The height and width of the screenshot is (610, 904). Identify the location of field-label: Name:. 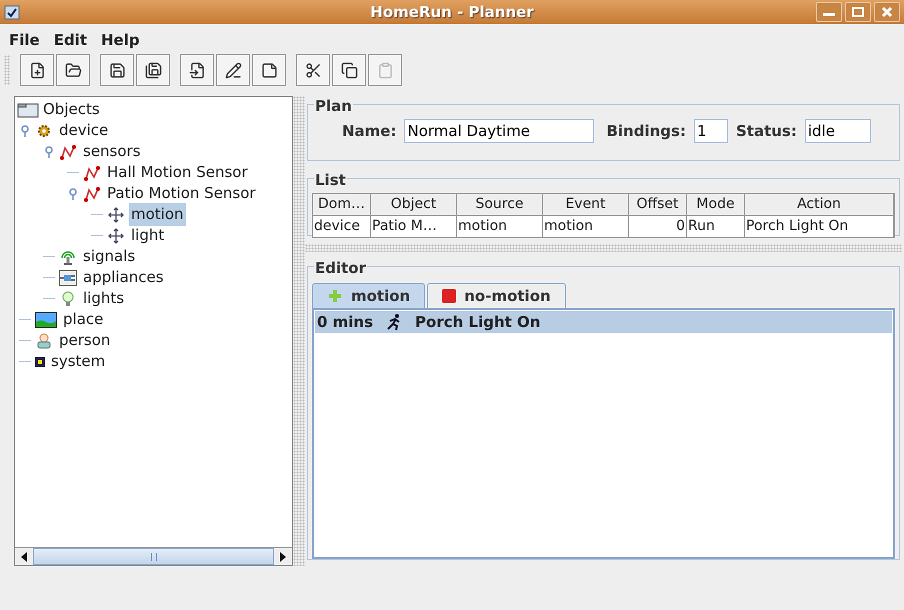
(369, 131).